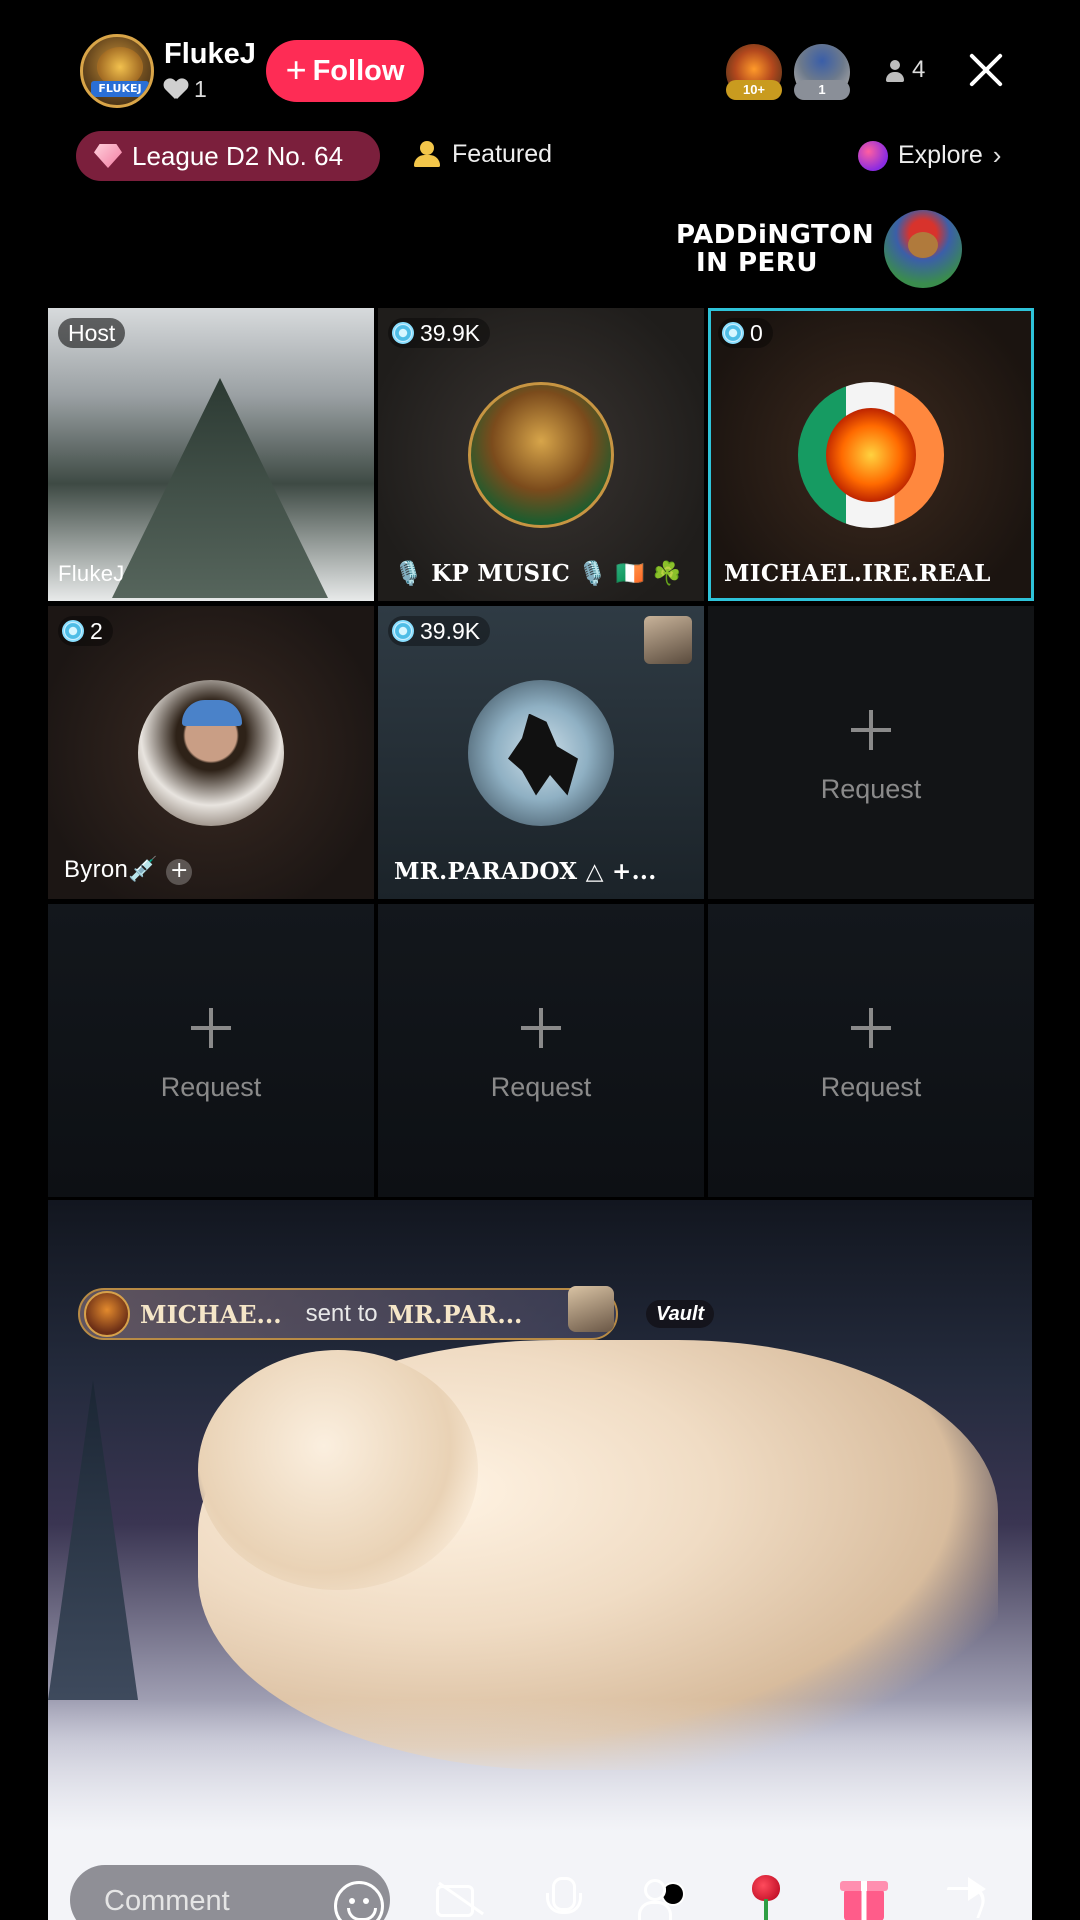  I want to click on featured-label: Featured, so click(502, 154).